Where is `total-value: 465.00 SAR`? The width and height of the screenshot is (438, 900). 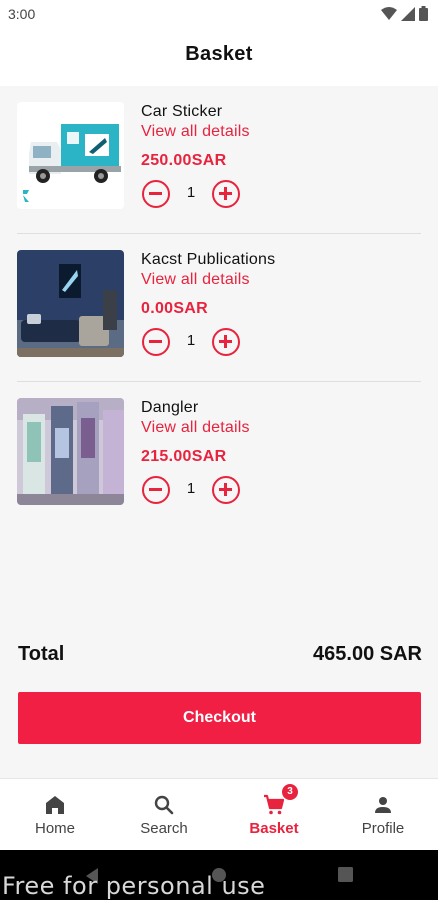 total-value: 465.00 SAR is located at coordinates (367, 654).